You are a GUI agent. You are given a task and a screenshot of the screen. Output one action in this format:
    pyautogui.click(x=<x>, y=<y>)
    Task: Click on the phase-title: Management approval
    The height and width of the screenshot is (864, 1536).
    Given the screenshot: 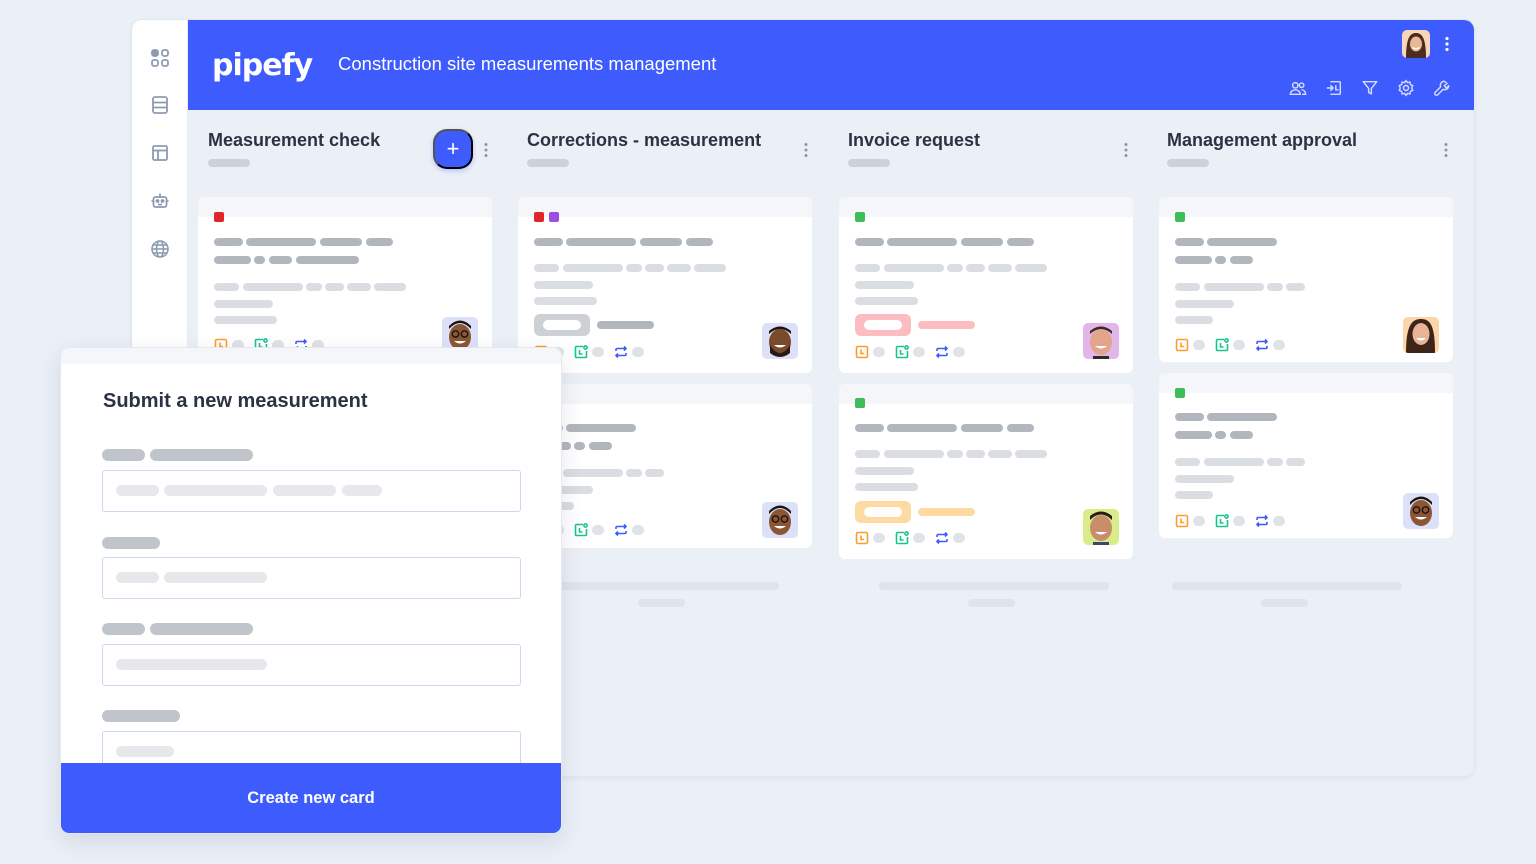 What is the action you would take?
    pyautogui.click(x=1262, y=140)
    